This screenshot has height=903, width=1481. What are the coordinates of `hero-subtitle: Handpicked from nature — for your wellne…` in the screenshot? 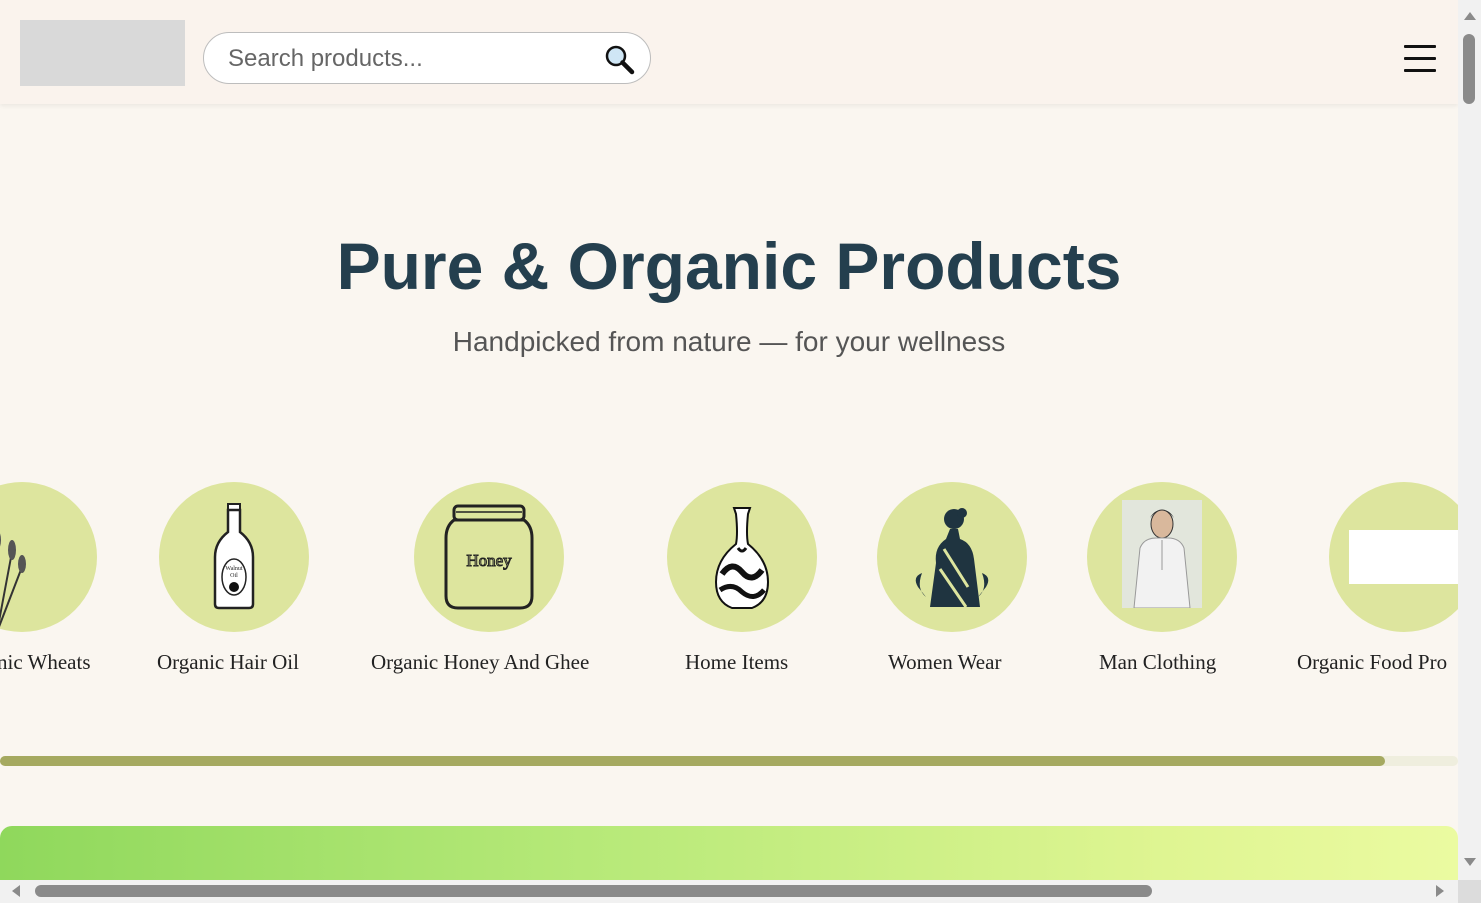 It's located at (729, 341).